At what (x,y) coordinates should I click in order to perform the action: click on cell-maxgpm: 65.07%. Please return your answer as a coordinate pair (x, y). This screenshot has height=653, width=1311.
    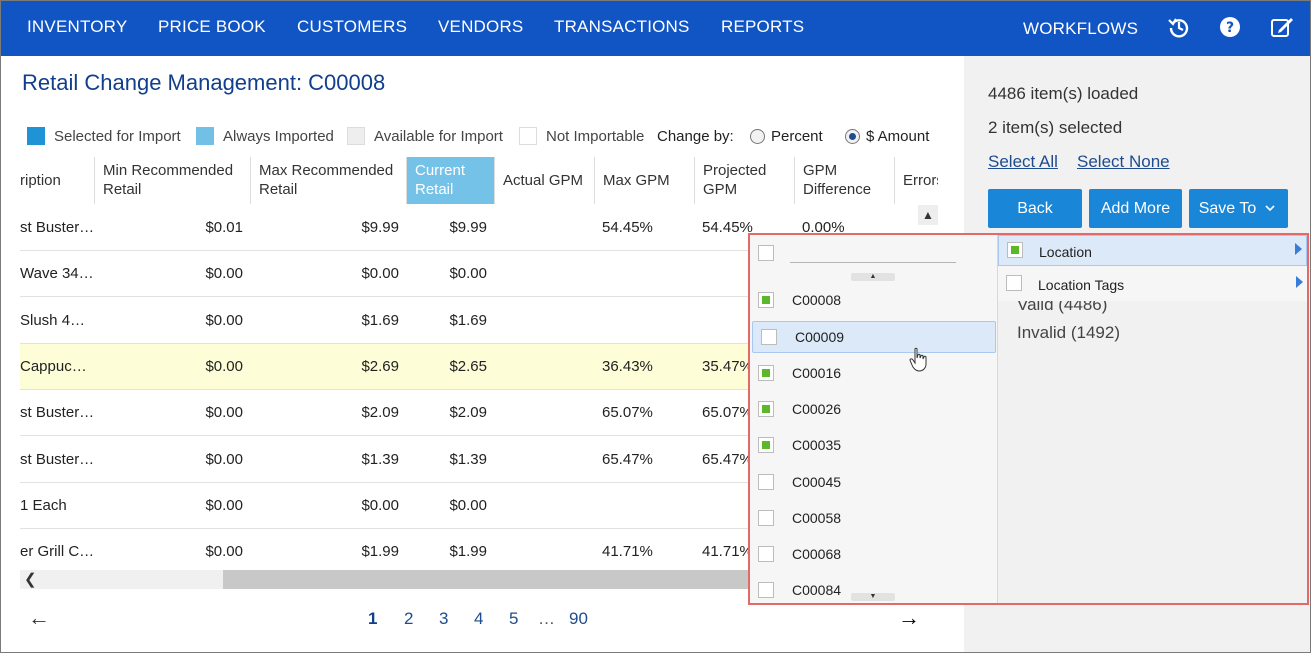
    Looking at the image, I should click on (627, 413).